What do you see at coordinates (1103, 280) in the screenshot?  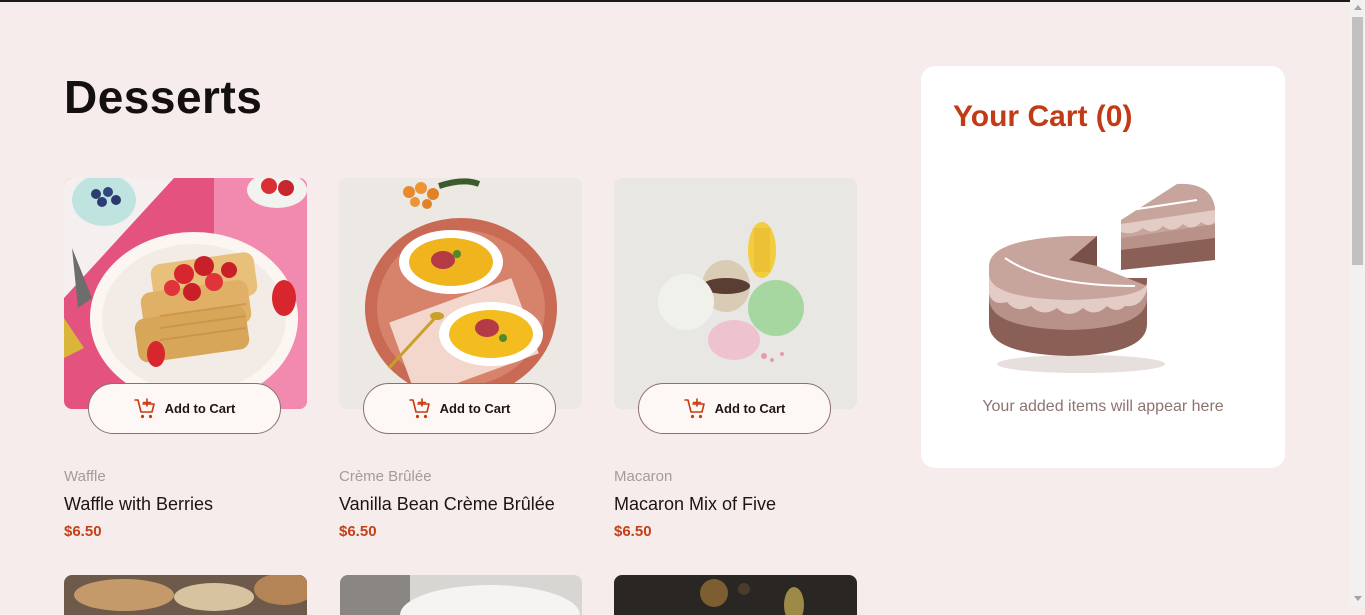 I see `empty-cake-illustration` at bounding box center [1103, 280].